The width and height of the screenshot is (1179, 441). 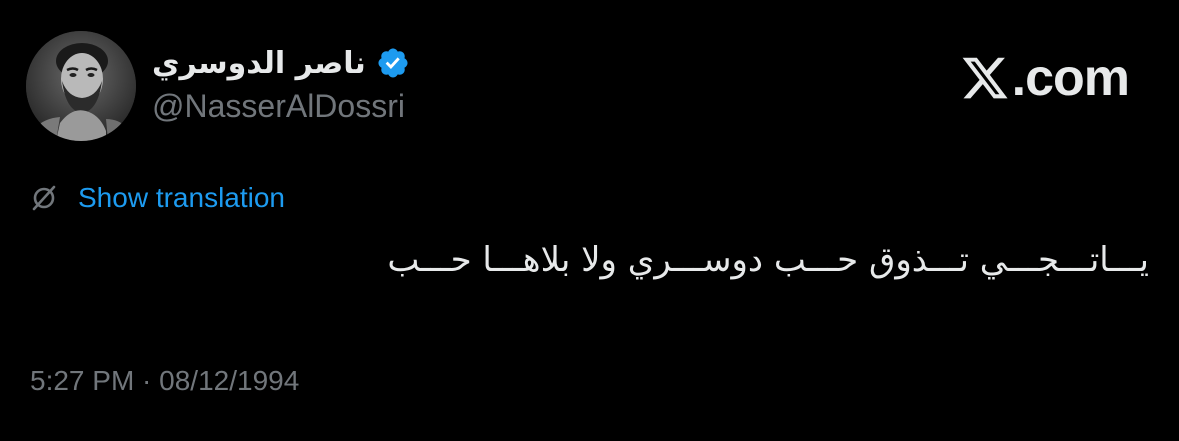 I want to click on show-translation-row: Show translation, so click(x=157, y=198).